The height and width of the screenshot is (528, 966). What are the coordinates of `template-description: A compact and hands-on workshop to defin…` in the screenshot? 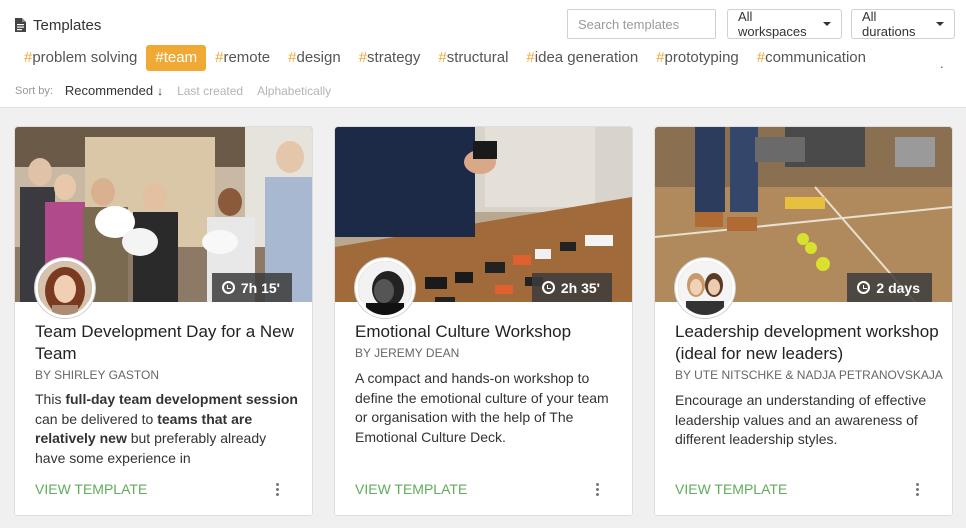 It's located at (482, 407).